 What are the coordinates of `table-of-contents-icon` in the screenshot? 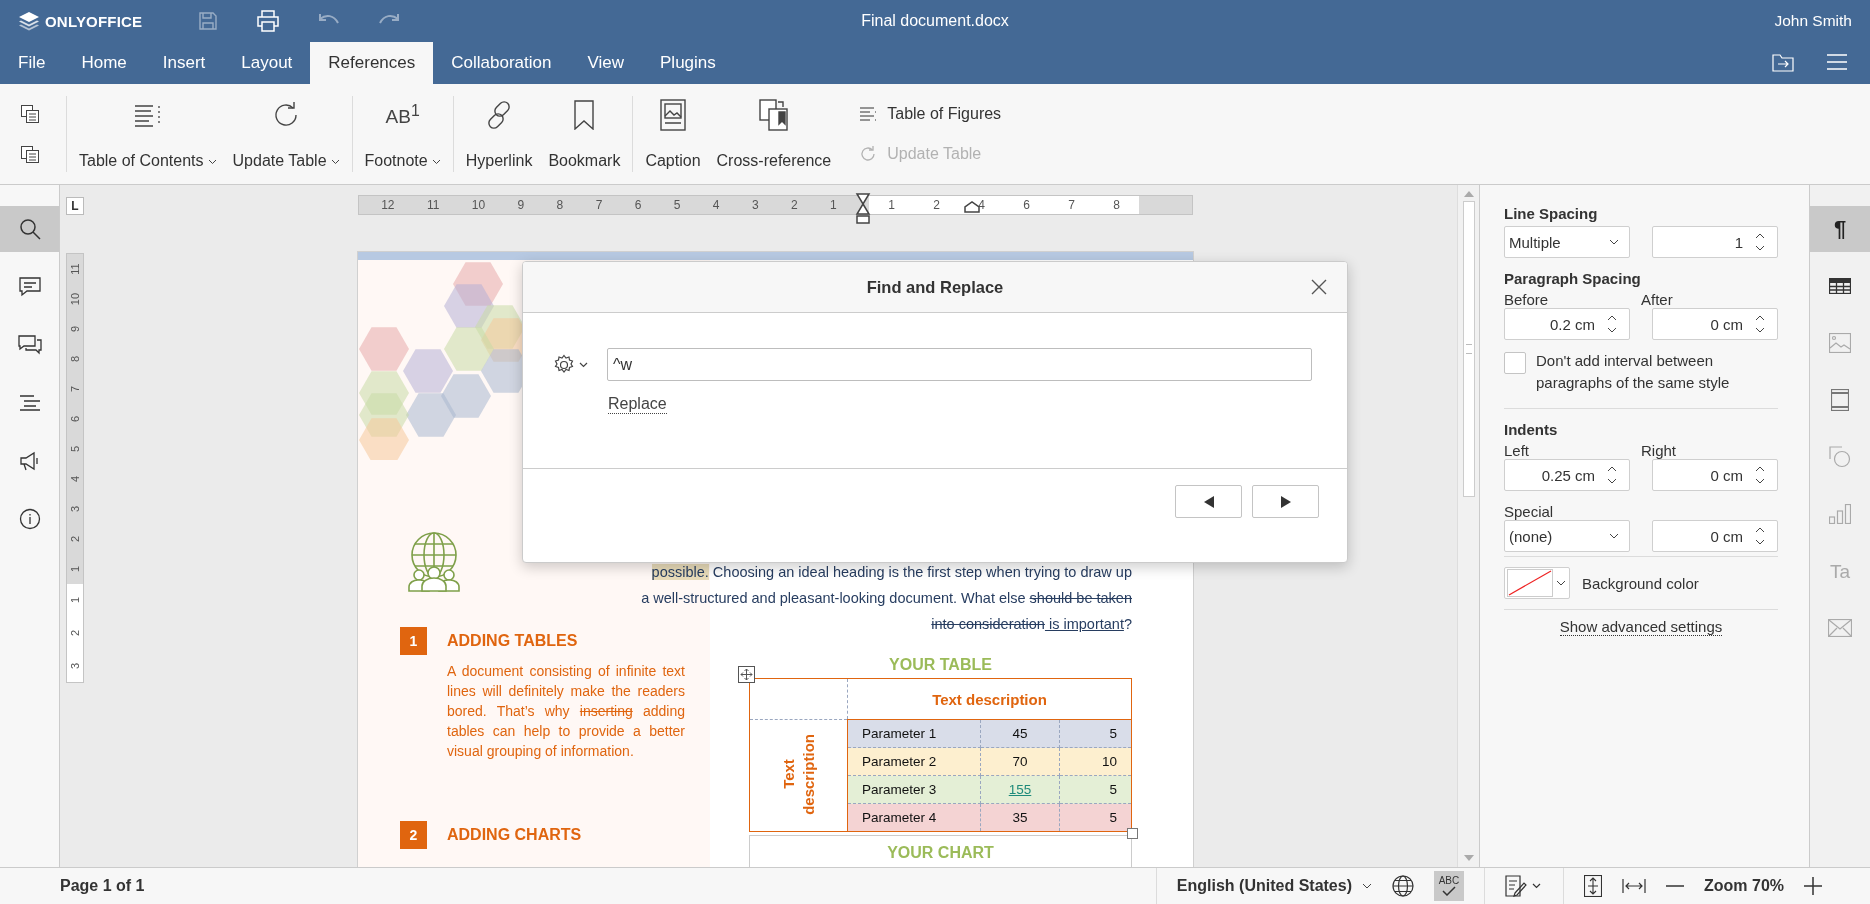 It's located at (147, 115).